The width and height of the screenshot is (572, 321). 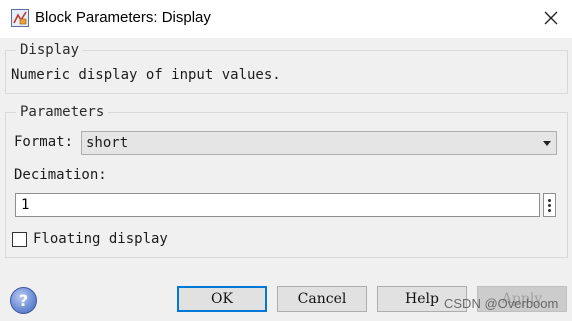 I want to click on more-options-icon, so click(x=549, y=205).